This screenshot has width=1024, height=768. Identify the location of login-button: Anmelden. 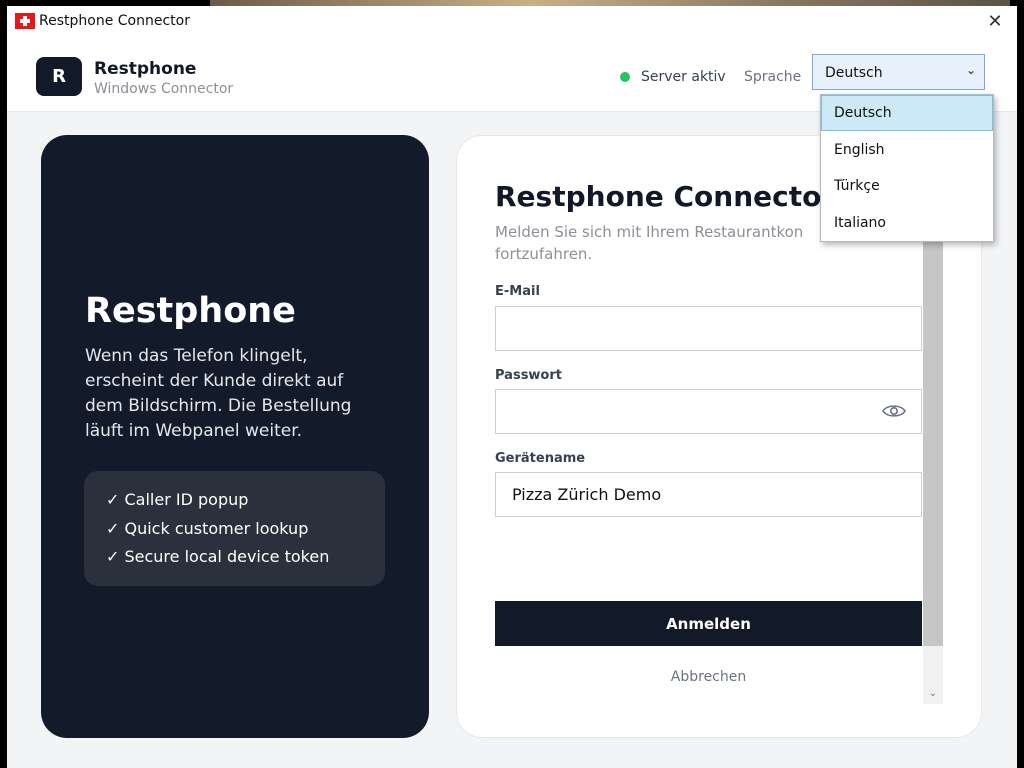
(708, 623).